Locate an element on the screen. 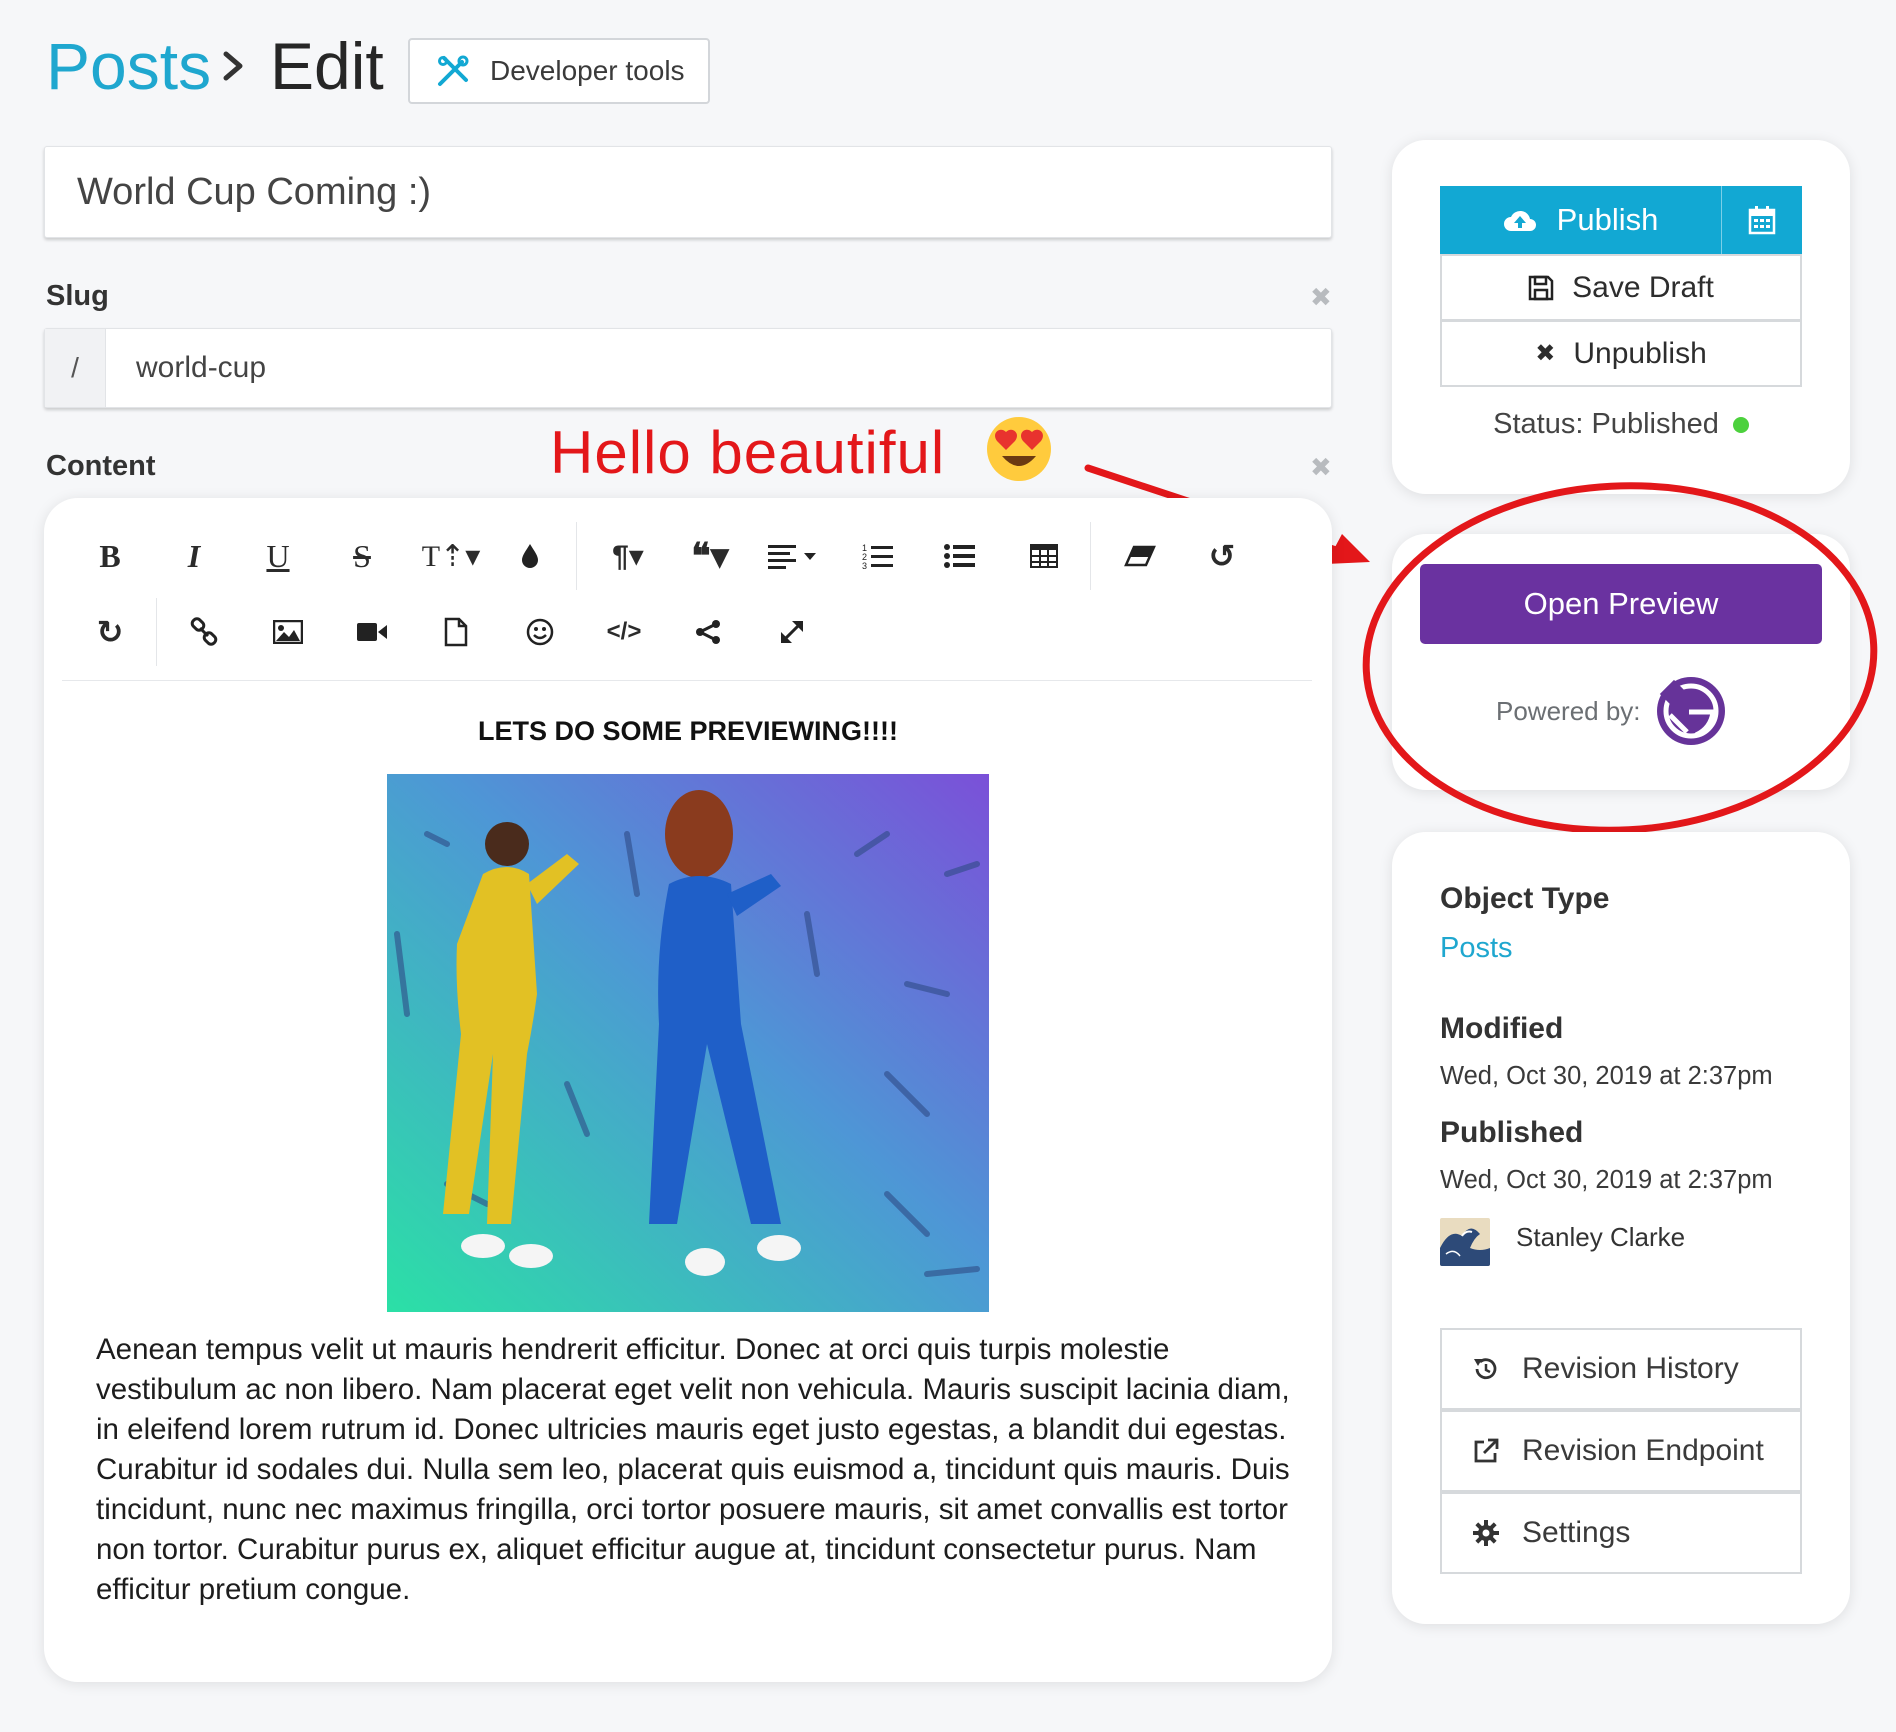 The height and width of the screenshot is (1732, 1896). content-heading: LETS DO SOME PREVIEWING!!!! is located at coordinates (688, 731).